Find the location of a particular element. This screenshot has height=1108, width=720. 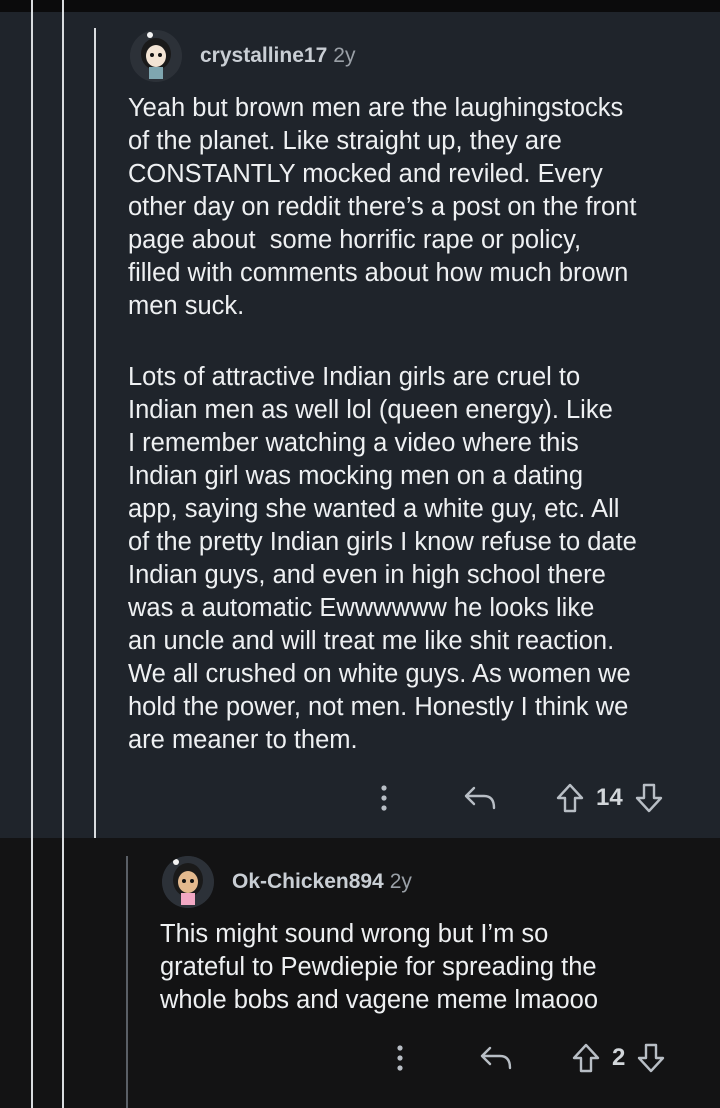

comment-meta: Ok-Chicken894 2y is located at coordinates (322, 882).